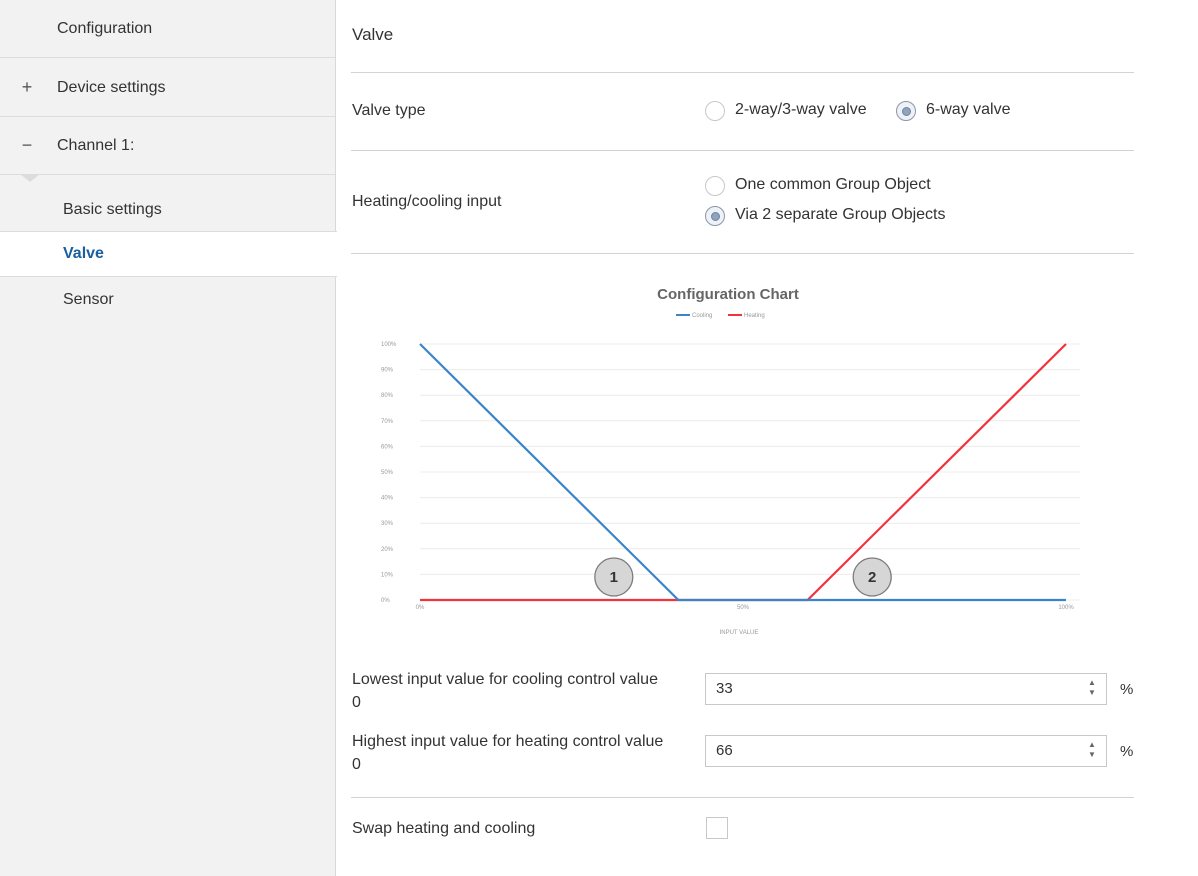 This screenshot has width=1198, height=876. Describe the element at coordinates (167, 146) in the screenshot. I see `sidebar-item-channel-1: − Channel 1:` at that location.